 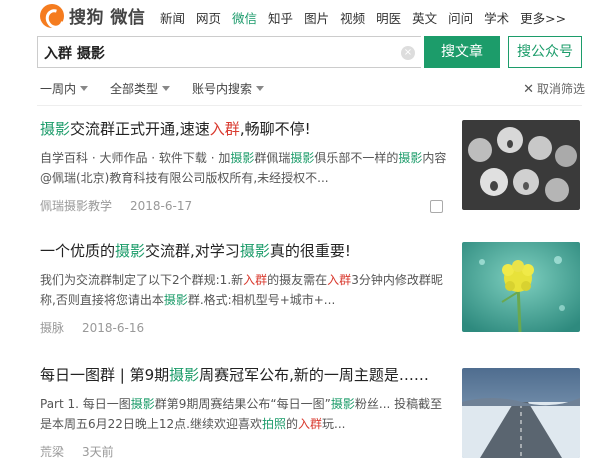 I want to click on text-run: ,畅聊不停!, so click(x=275, y=129).